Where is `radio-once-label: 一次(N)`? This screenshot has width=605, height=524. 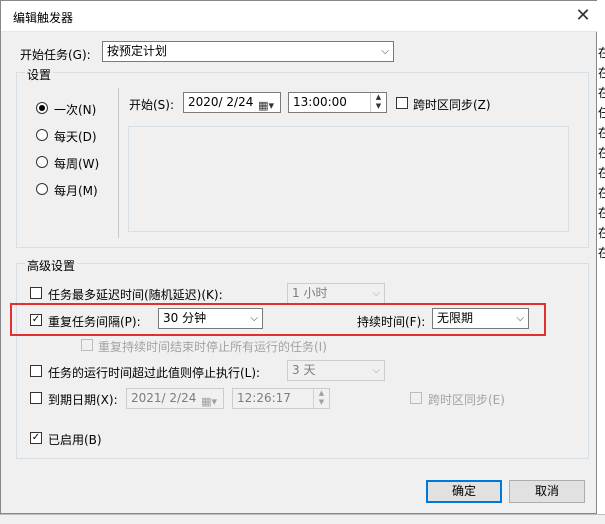 radio-once-label: 一次(N) is located at coordinates (75, 110).